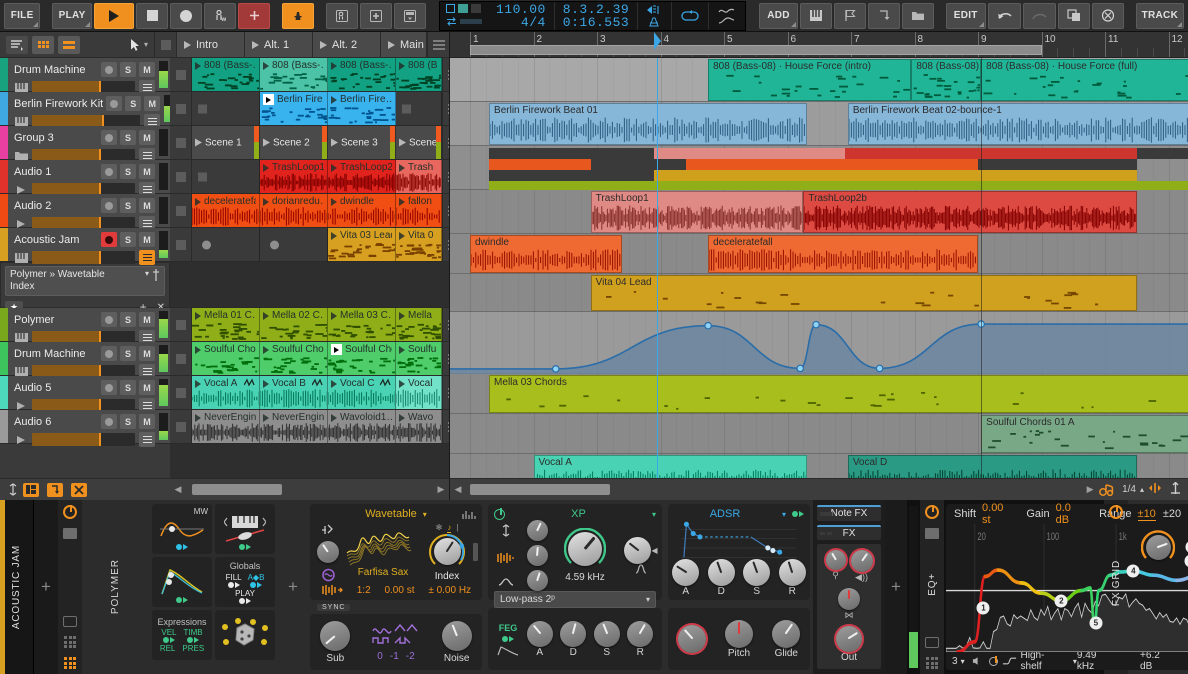 Image resolution: width=1188 pixels, height=674 pixels. Describe the element at coordinates (85, 281) in the screenshot. I see `device-selector: Polymer » Wavetable Index ▾` at that location.